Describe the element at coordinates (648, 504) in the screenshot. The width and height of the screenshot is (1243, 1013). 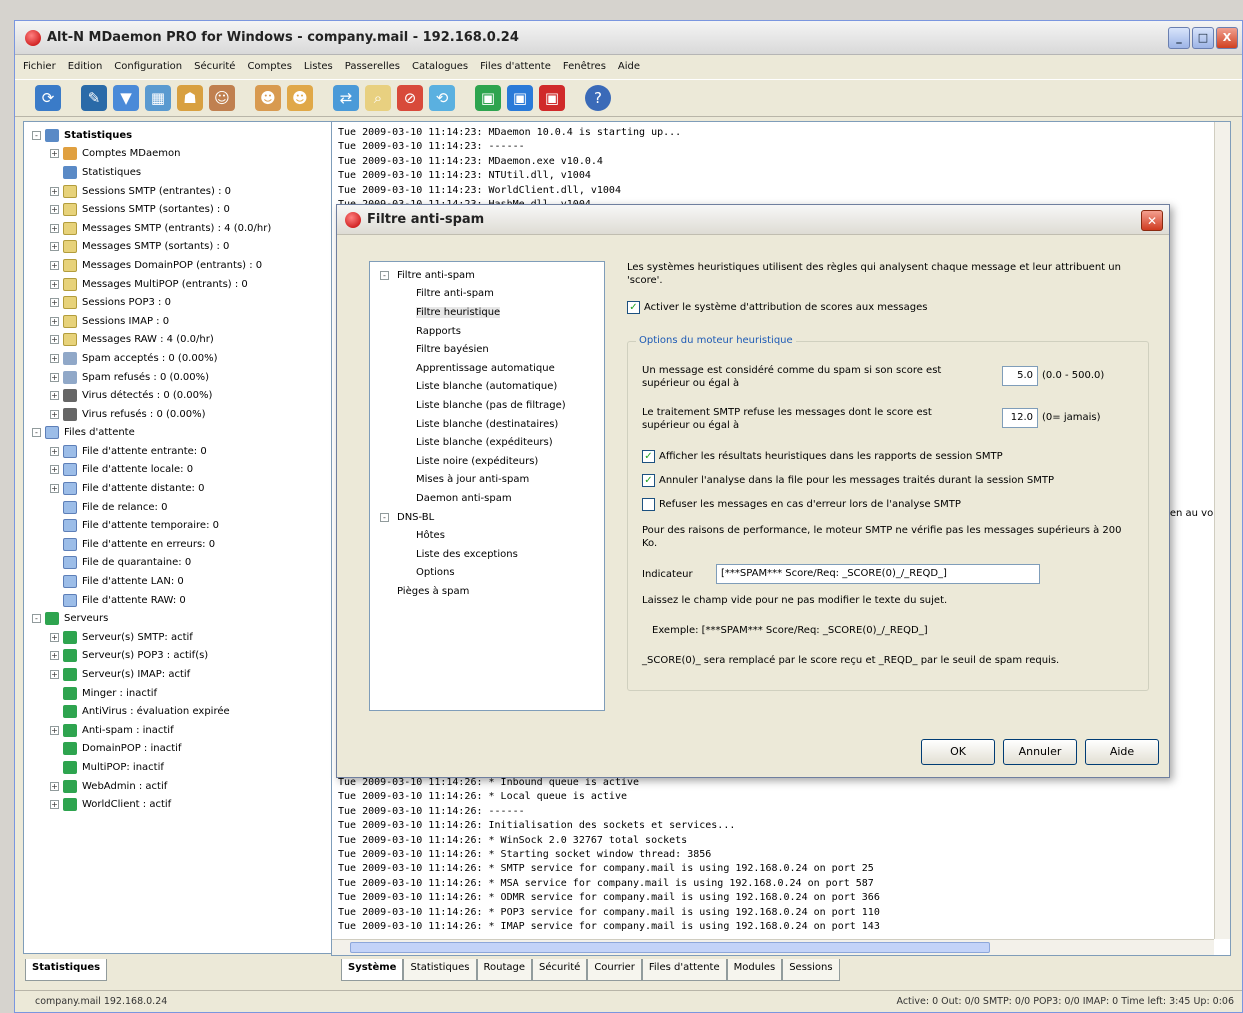
I see `refuse-error-checkbox` at that location.